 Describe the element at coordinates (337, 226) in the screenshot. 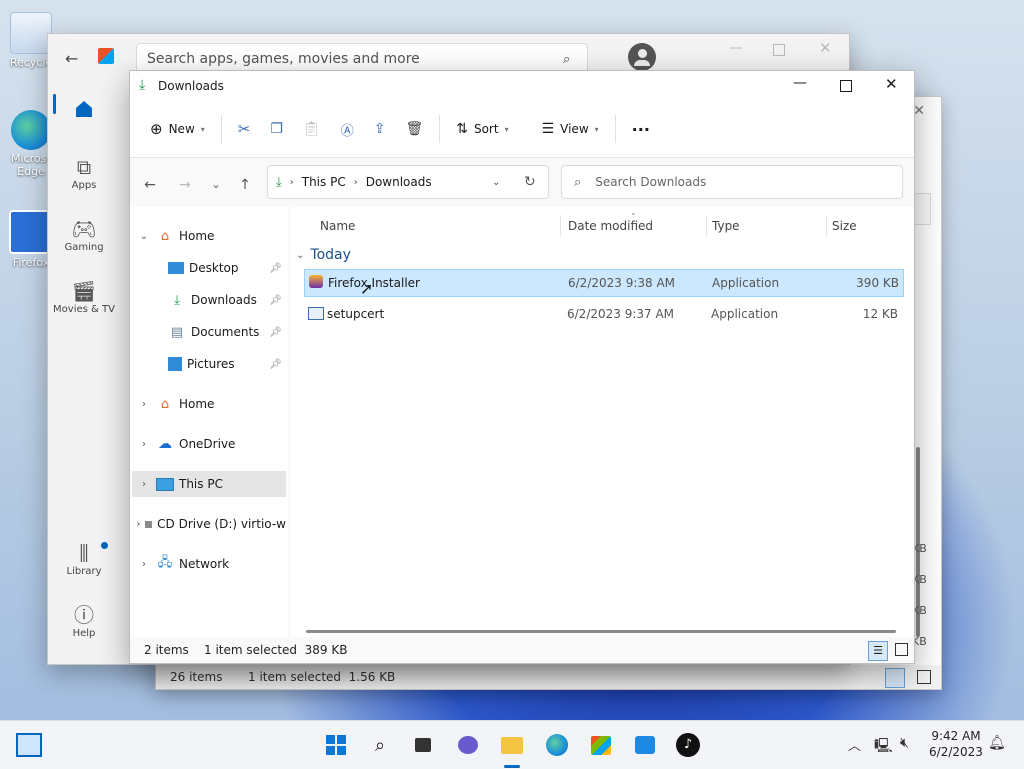

I see `column-header-name: Name` at that location.